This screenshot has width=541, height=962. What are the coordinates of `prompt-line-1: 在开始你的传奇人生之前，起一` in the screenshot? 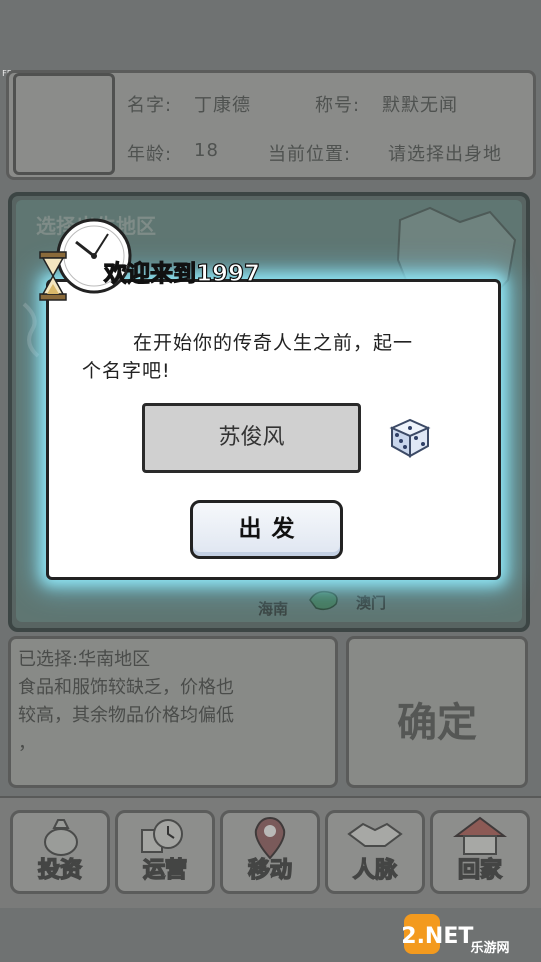 It's located at (273, 343).